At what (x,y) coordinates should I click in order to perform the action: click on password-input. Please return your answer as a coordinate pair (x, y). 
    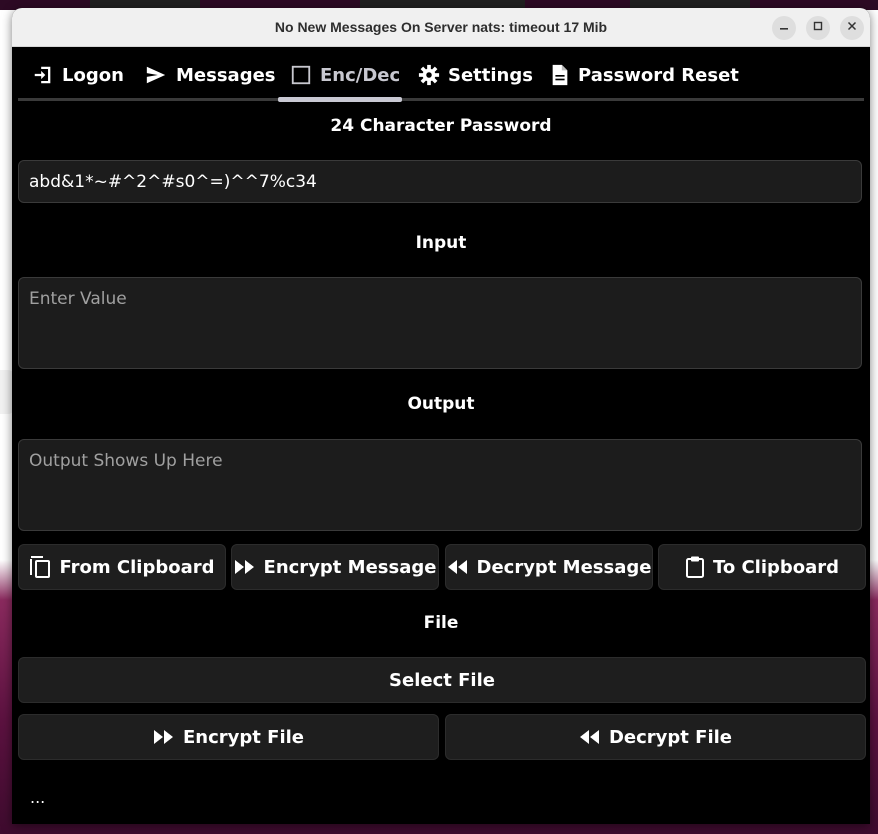
    Looking at the image, I should click on (440, 181).